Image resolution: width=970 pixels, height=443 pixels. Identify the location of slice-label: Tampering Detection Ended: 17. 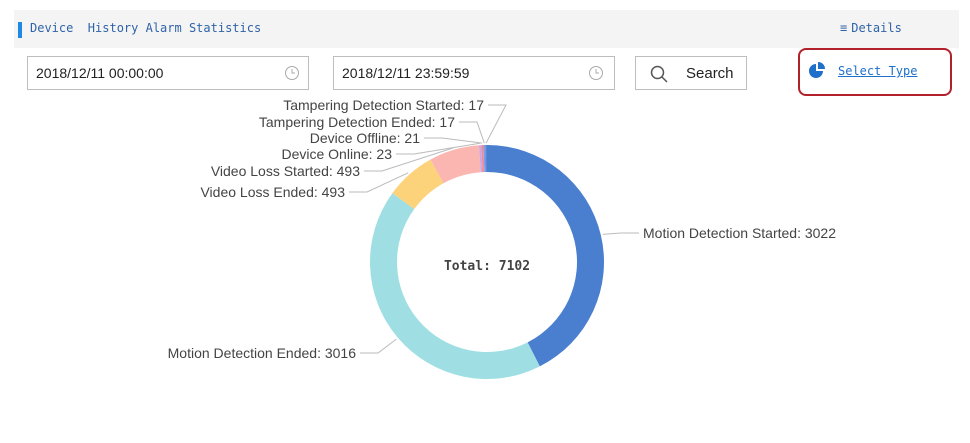
(357, 122).